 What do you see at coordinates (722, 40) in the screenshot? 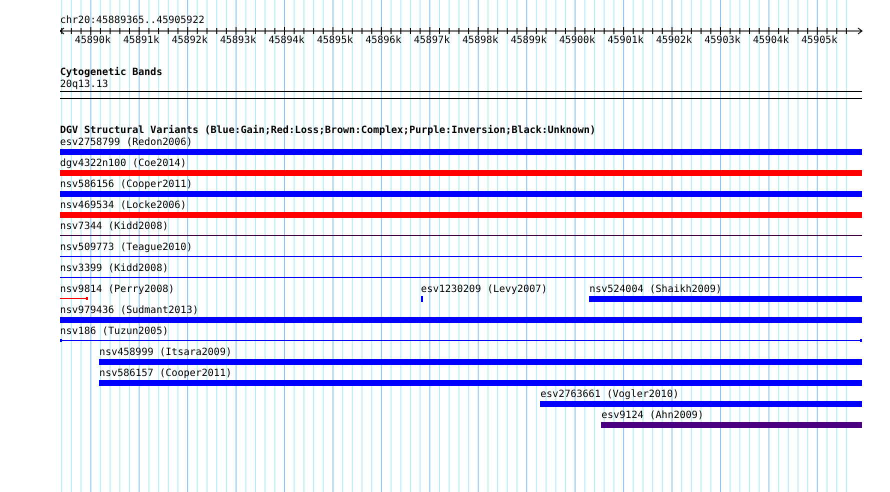
I see `ruler-label: 45903k` at bounding box center [722, 40].